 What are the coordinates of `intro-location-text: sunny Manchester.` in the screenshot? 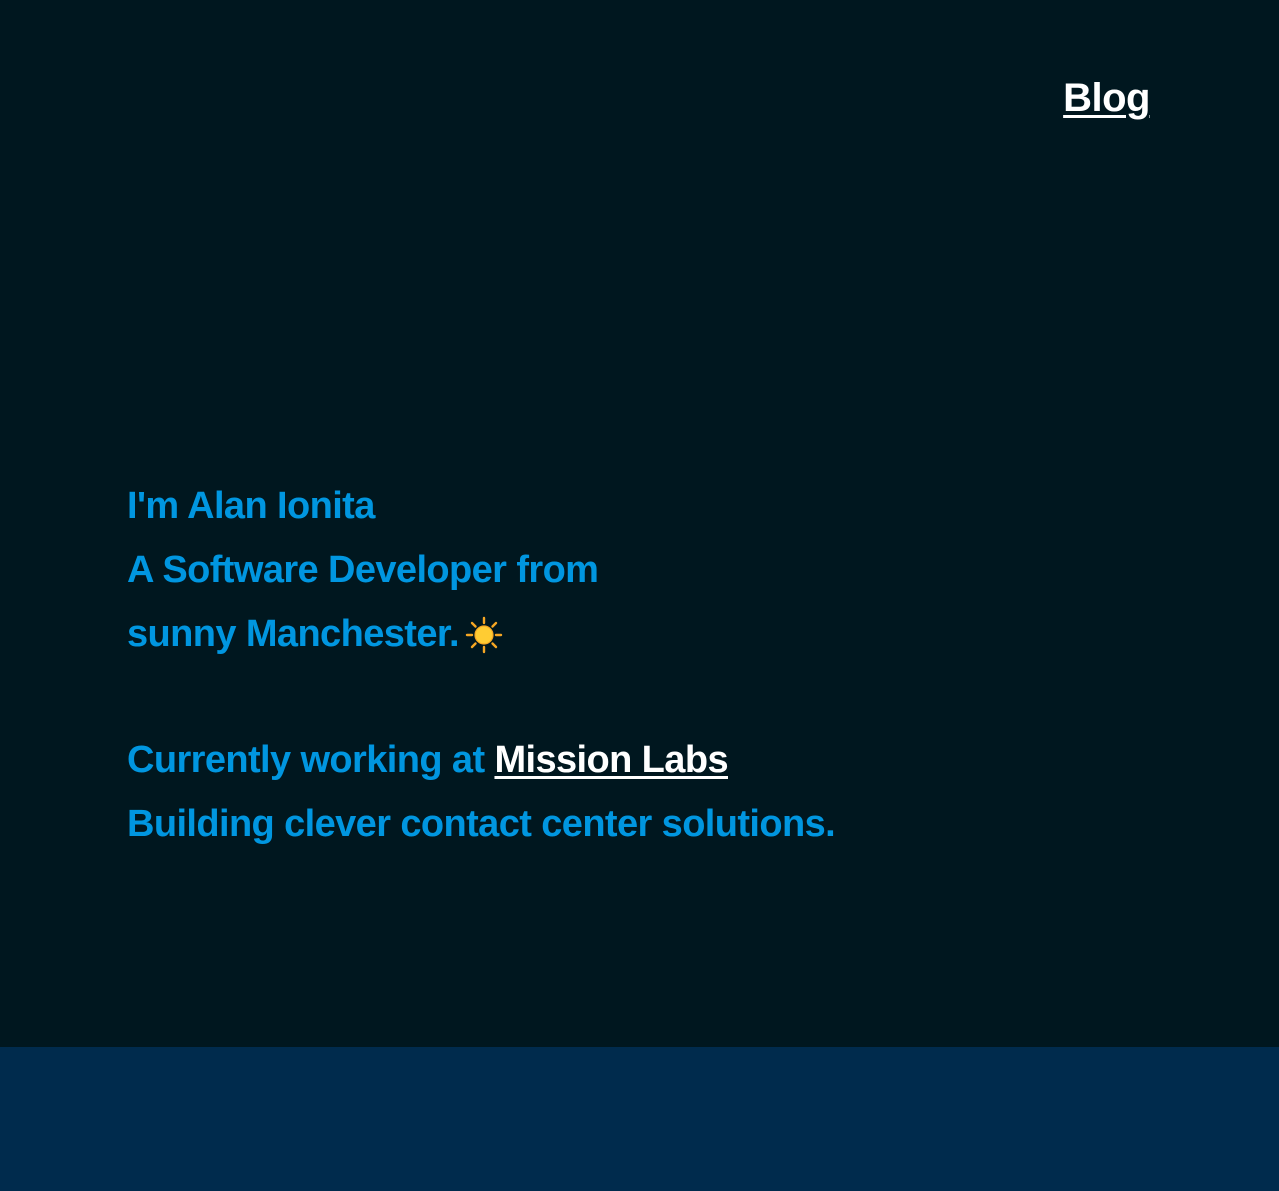 It's located at (293, 634).